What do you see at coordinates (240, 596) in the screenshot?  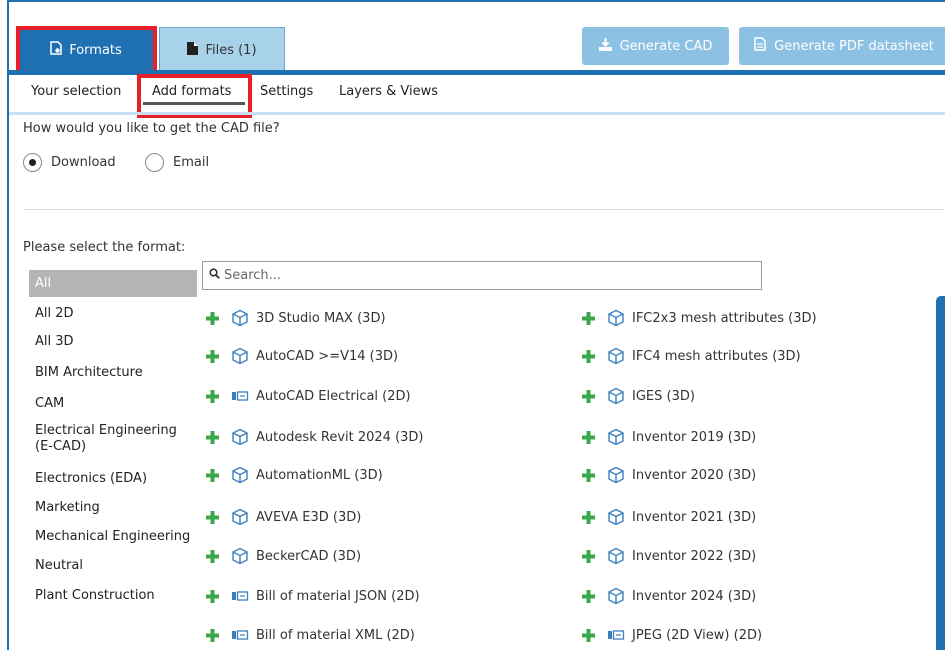 I see `drawing-2d-icon` at bounding box center [240, 596].